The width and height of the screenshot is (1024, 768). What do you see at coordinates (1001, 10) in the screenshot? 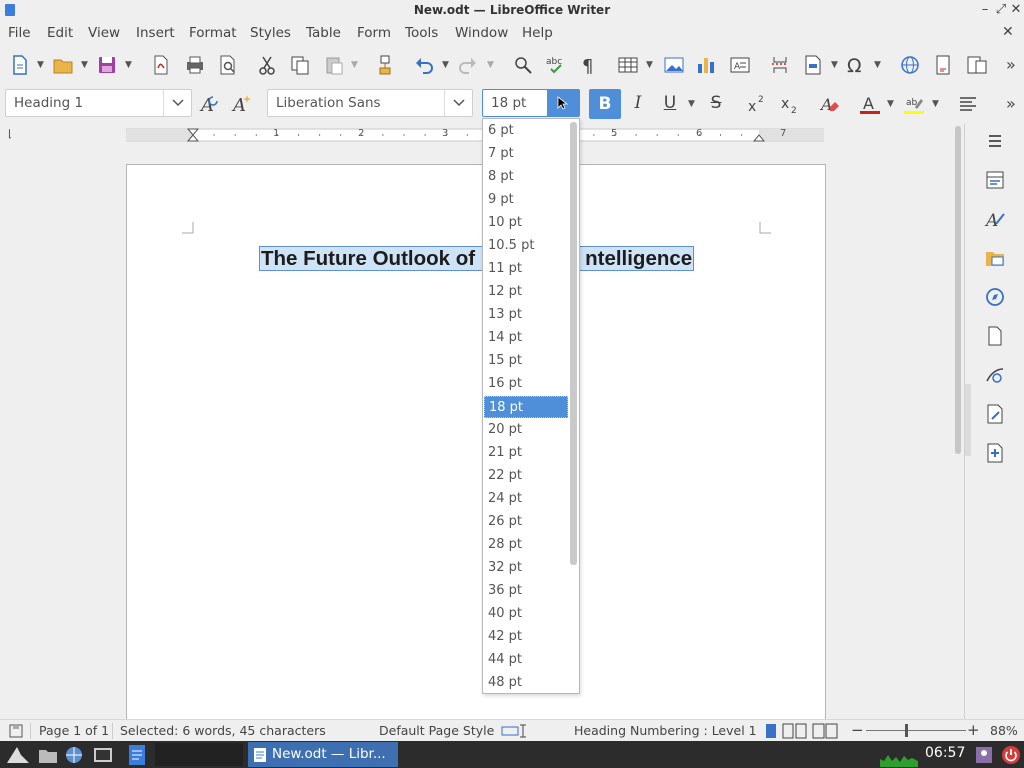
I see `restore-icon: ⤢` at bounding box center [1001, 10].